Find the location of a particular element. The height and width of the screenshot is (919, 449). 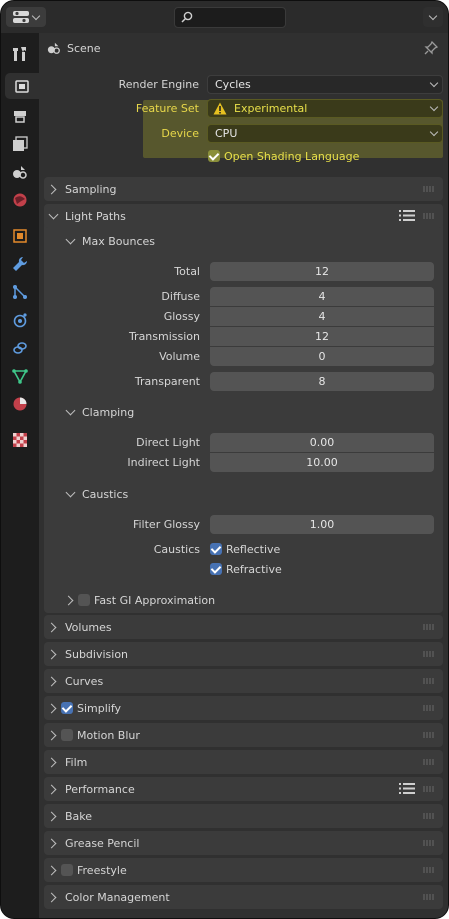

refractive-checkbox-row: Refractive is located at coordinates (246, 569).